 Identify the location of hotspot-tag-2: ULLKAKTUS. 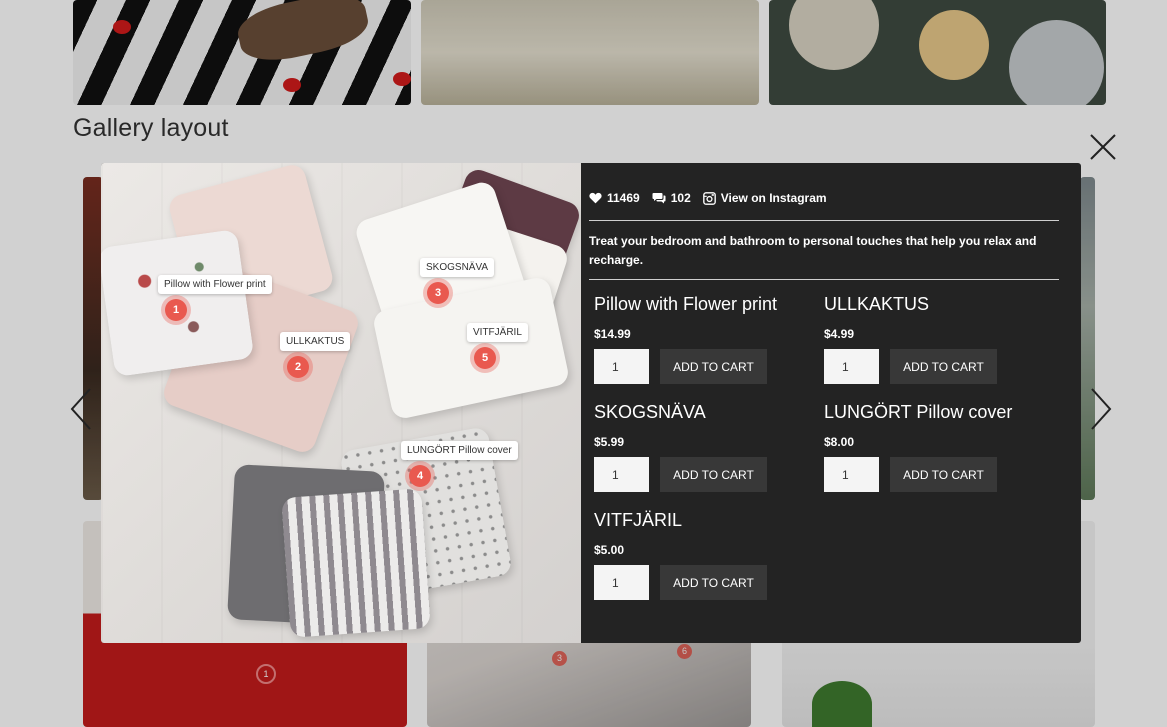
(315, 341).